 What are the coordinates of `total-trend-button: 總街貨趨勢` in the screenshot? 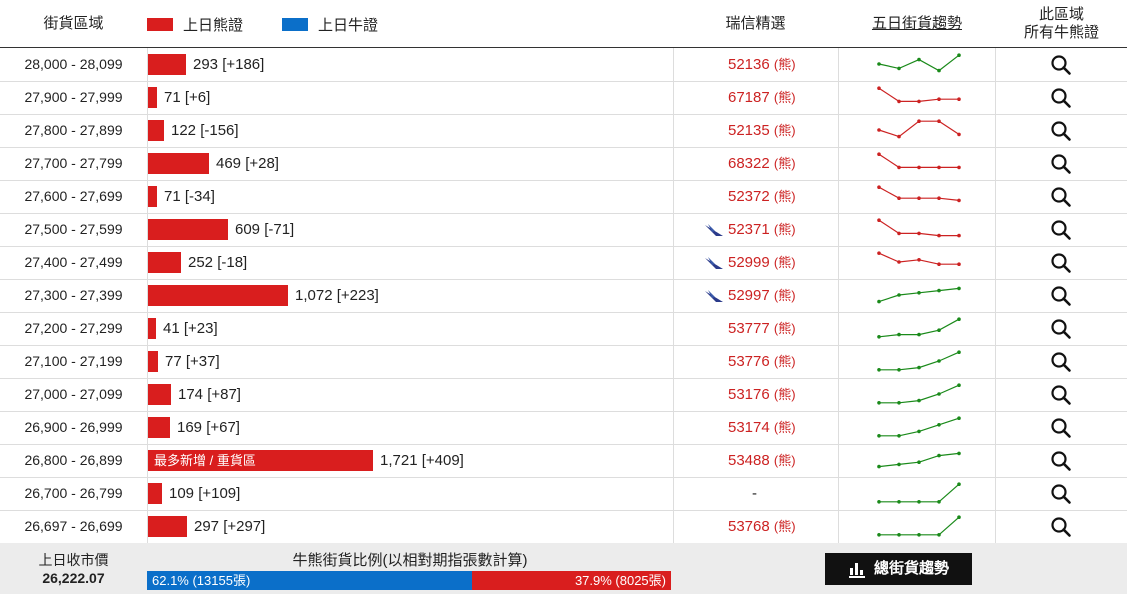 It's located at (898, 569).